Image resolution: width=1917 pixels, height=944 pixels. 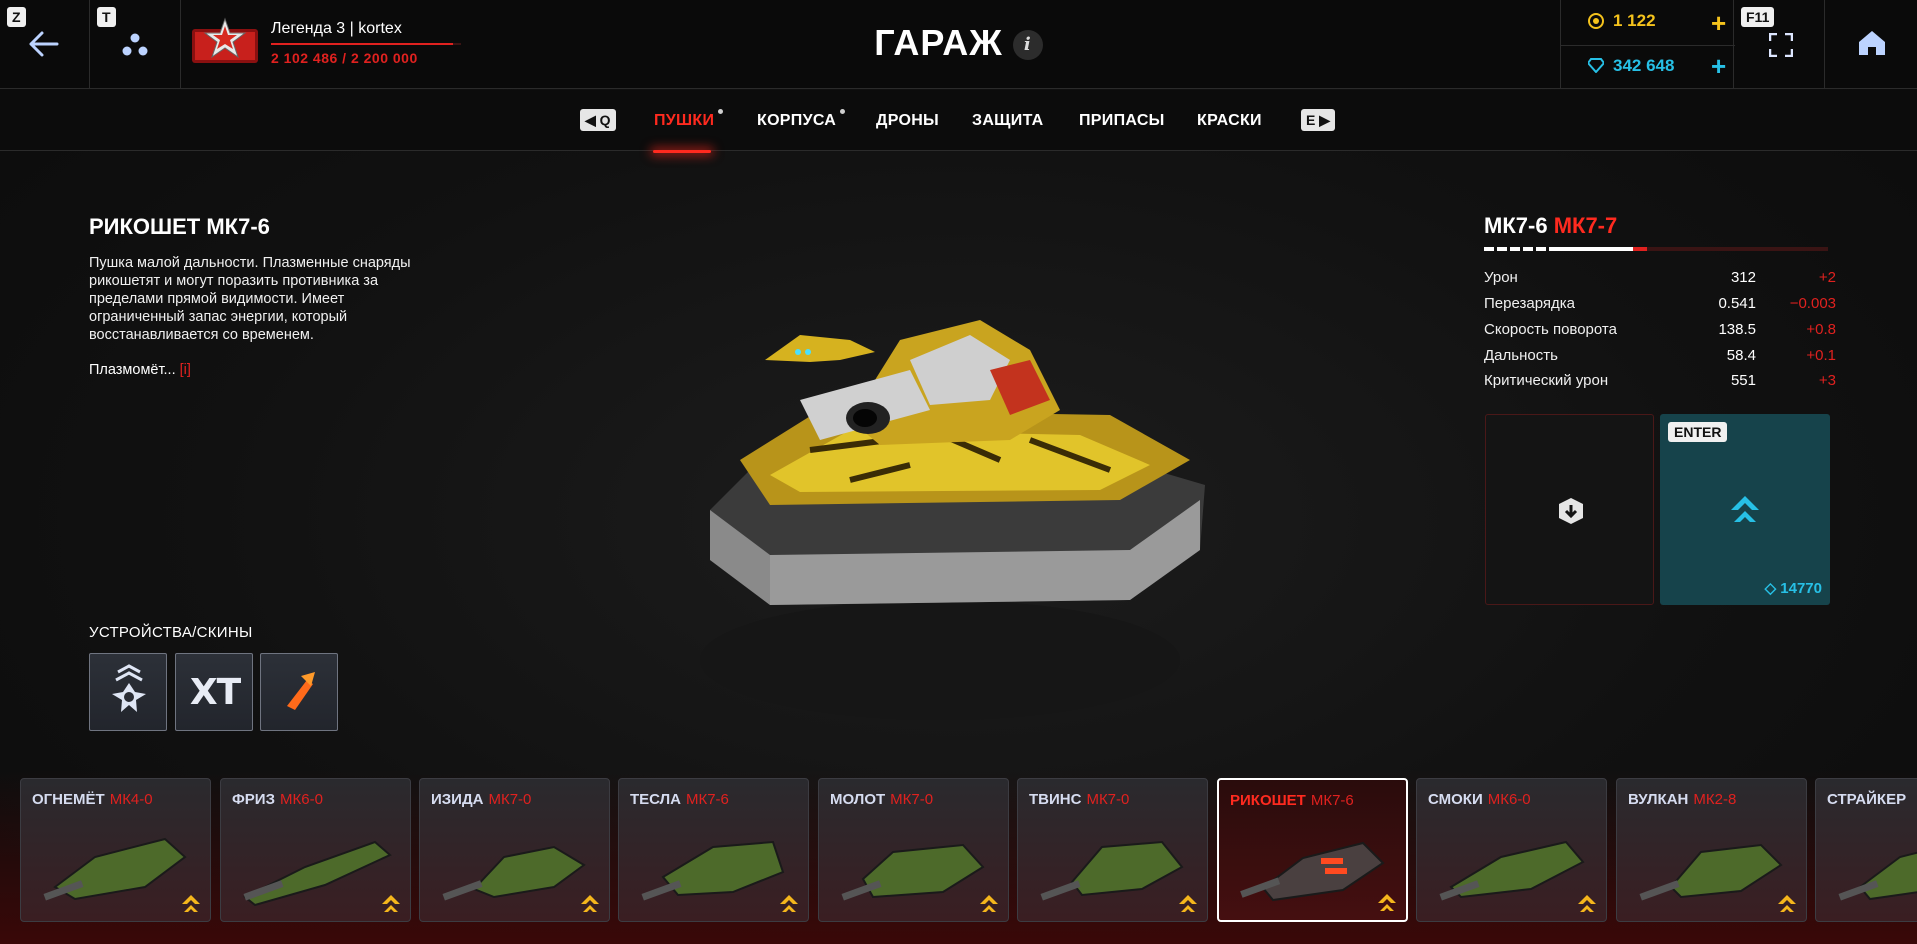 I want to click on stat-label: Критический урон, so click(x=1546, y=380).